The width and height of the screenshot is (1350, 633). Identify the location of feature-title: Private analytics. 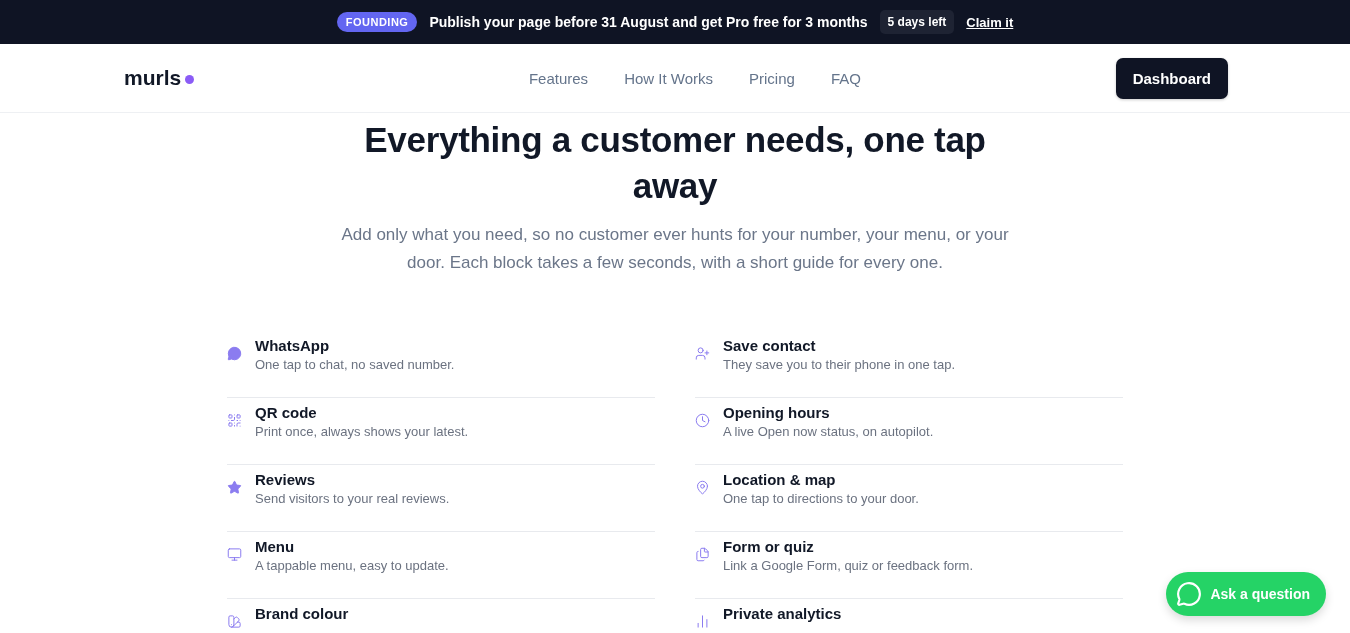
(782, 613).